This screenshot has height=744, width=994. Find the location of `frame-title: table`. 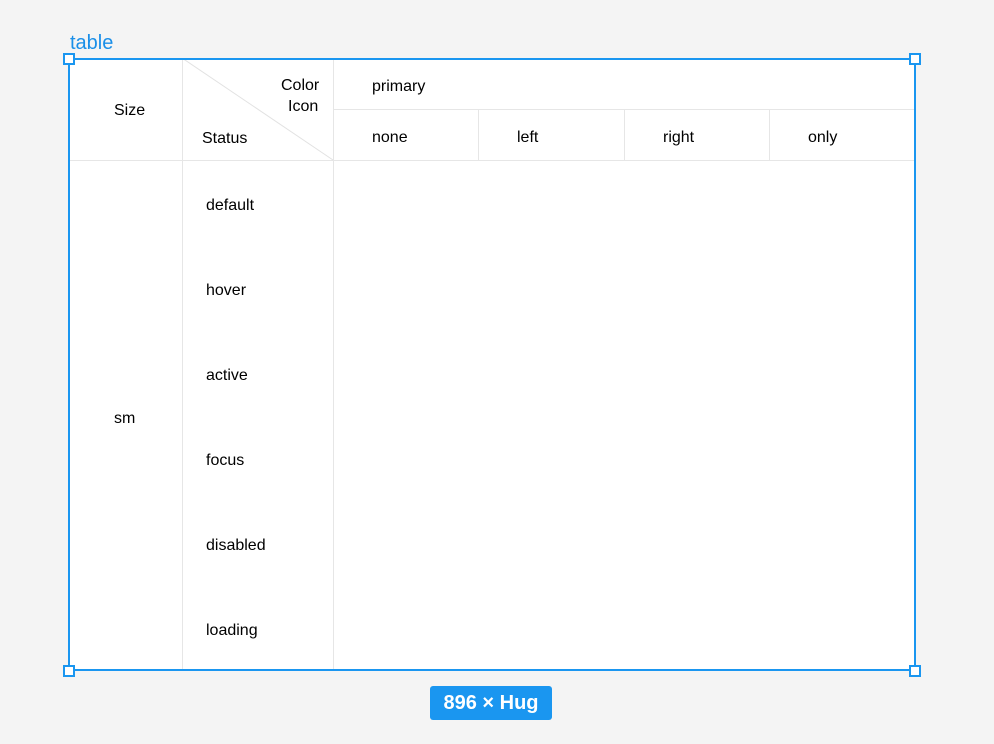

frame-title: table is located at coordinates (91, 43).